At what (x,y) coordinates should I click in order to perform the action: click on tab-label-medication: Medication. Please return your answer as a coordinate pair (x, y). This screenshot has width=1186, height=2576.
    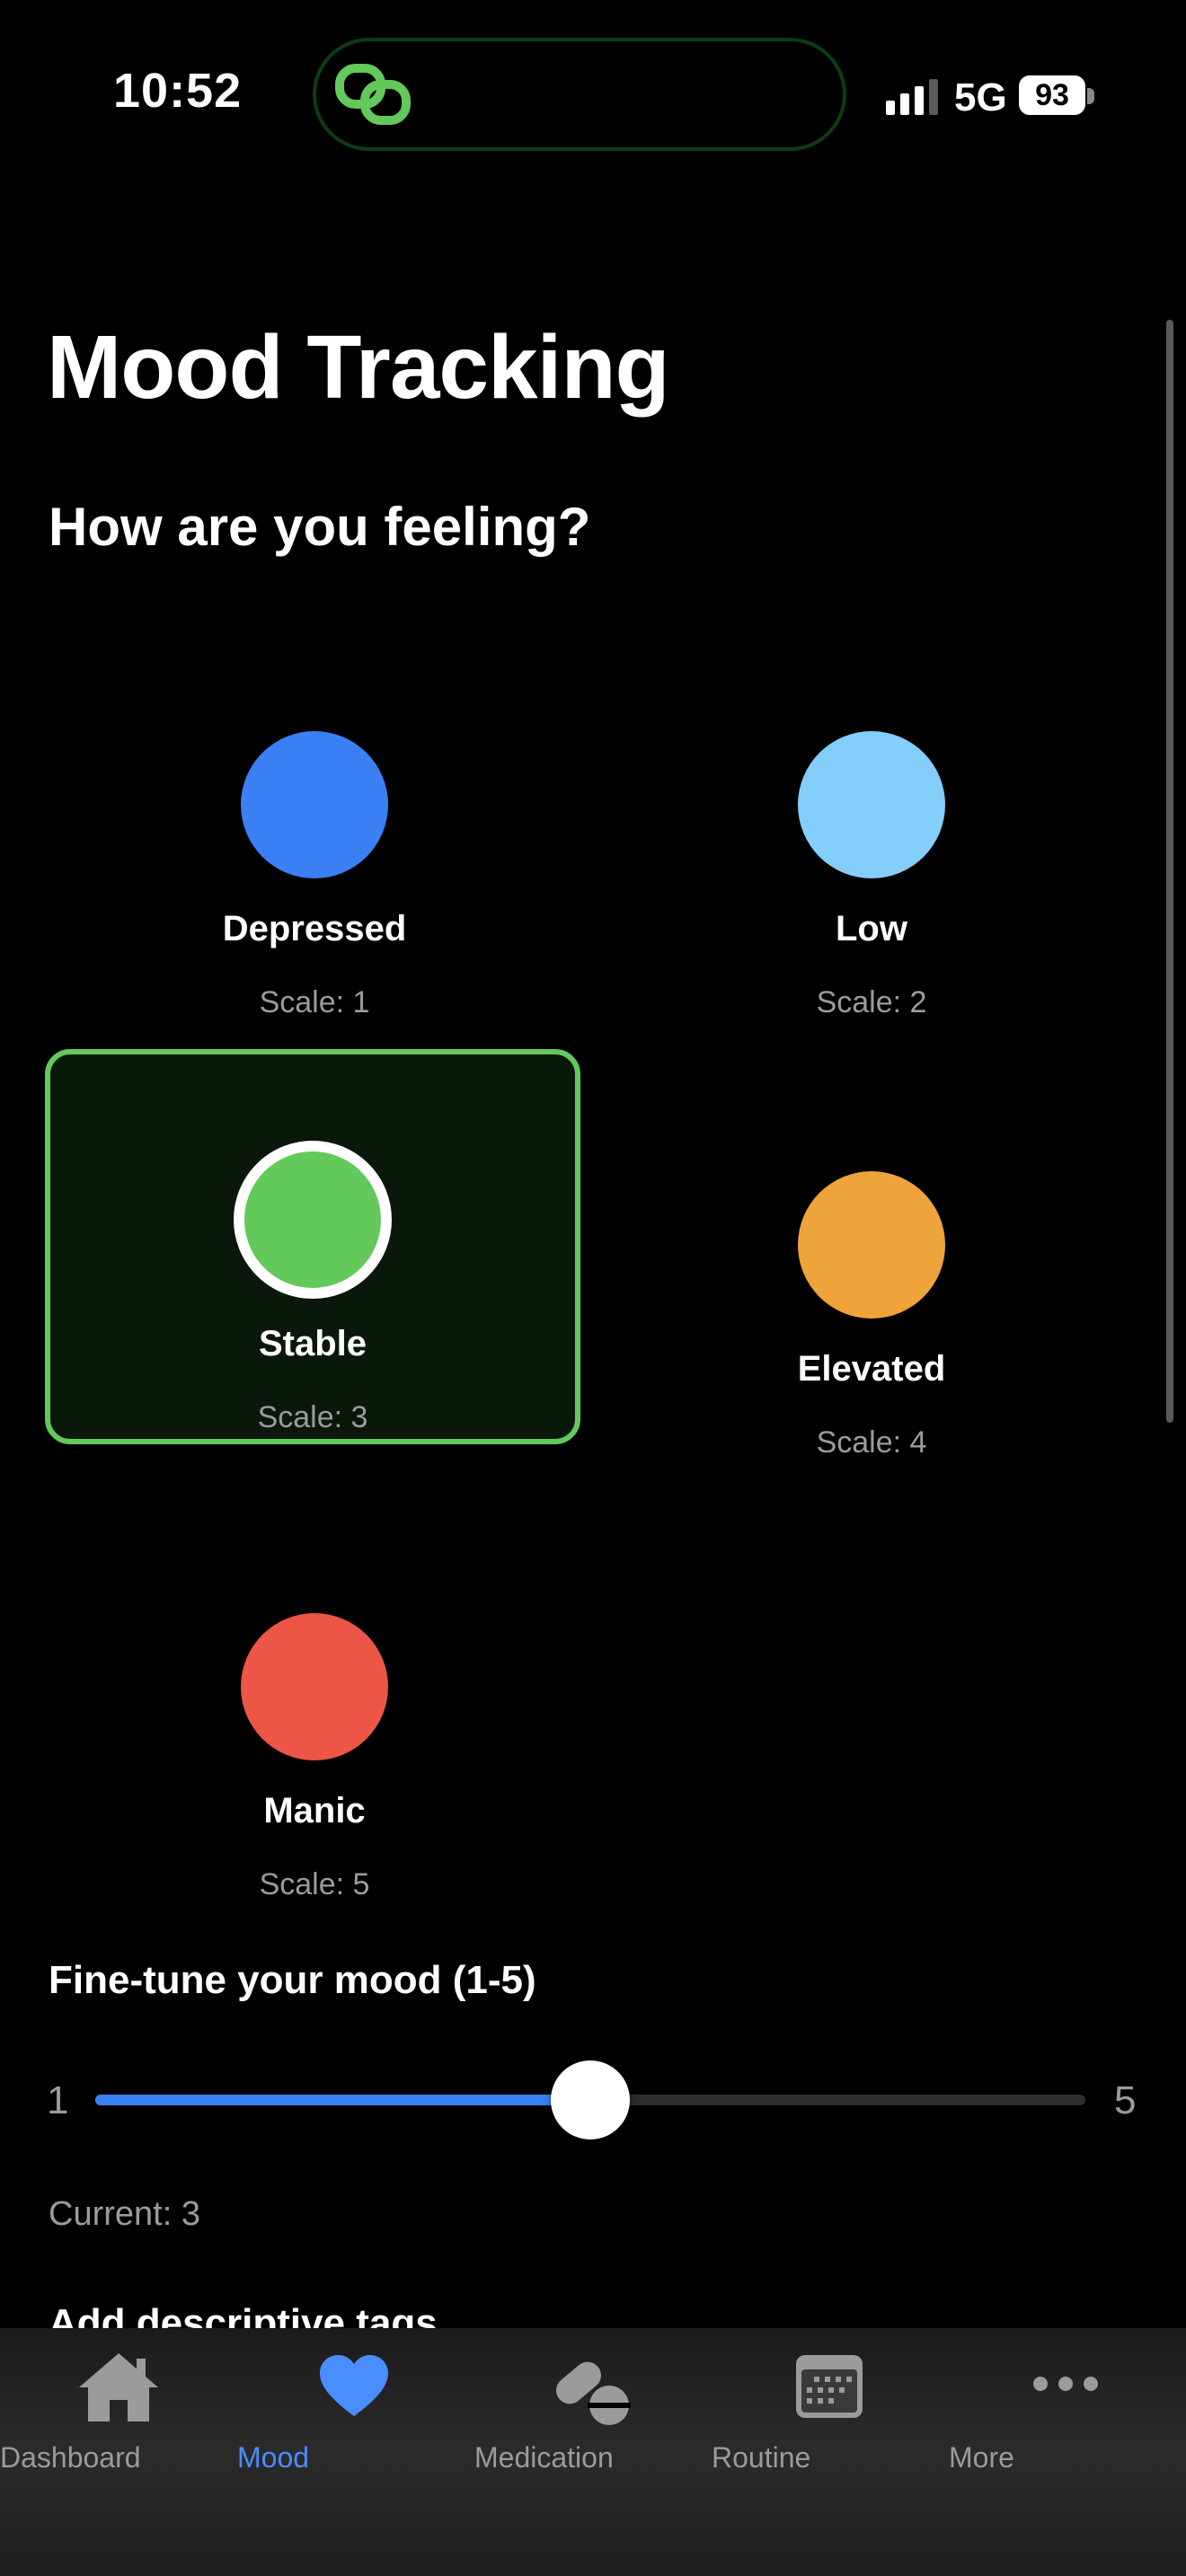
    Looking at the image, I should click on (544, 2457).